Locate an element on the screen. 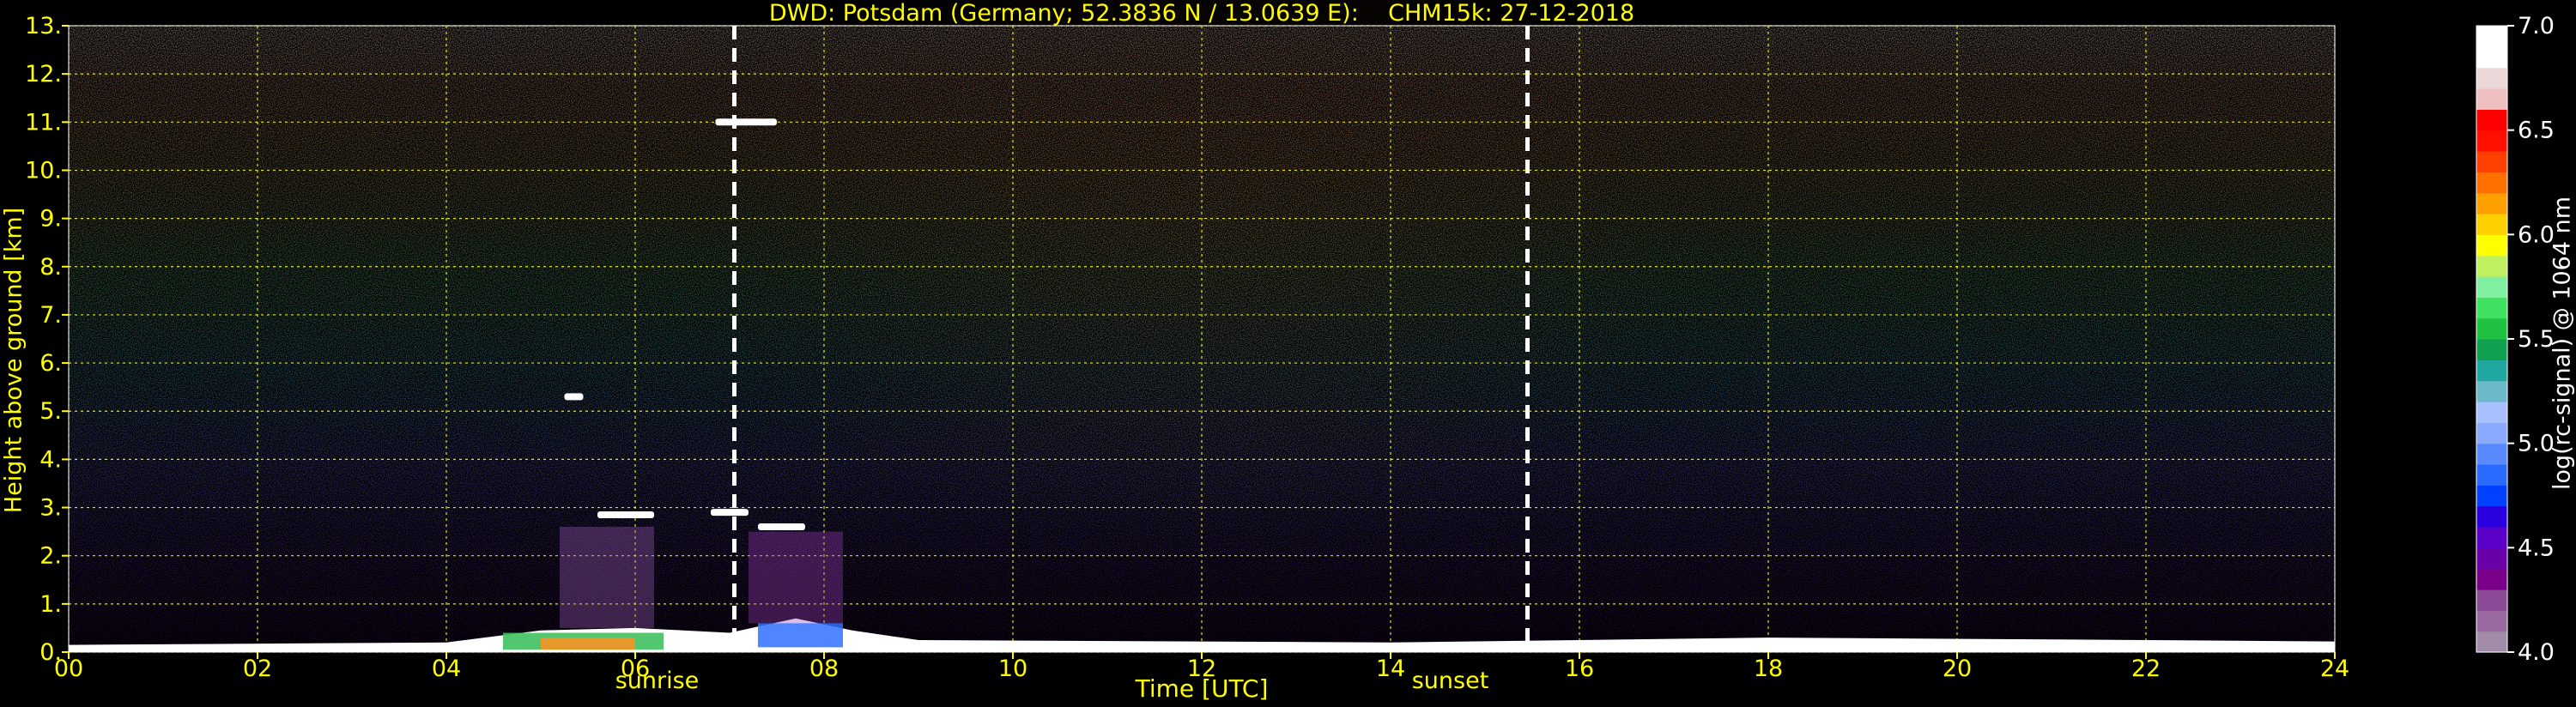 The width and height of the screenshot is (2576, 707). x-tick-label: 10 is located at coordinates (1012, 669).